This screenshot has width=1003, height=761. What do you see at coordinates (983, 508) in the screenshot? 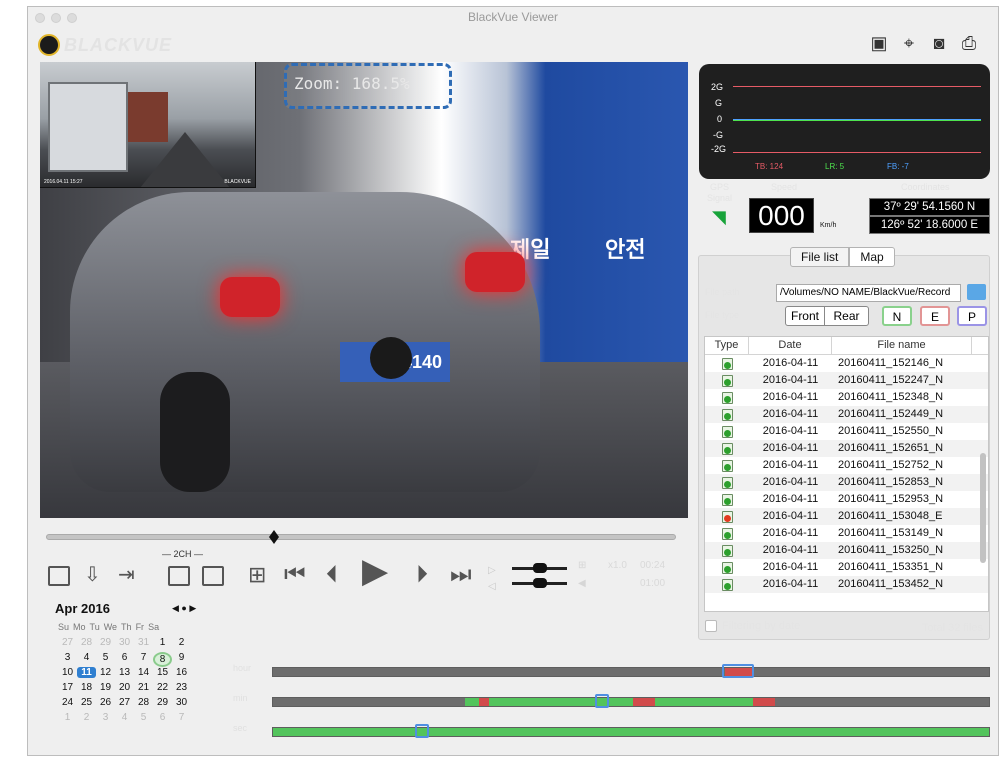
I see `file-list-scrollbar` at bounding box center [983, 508].